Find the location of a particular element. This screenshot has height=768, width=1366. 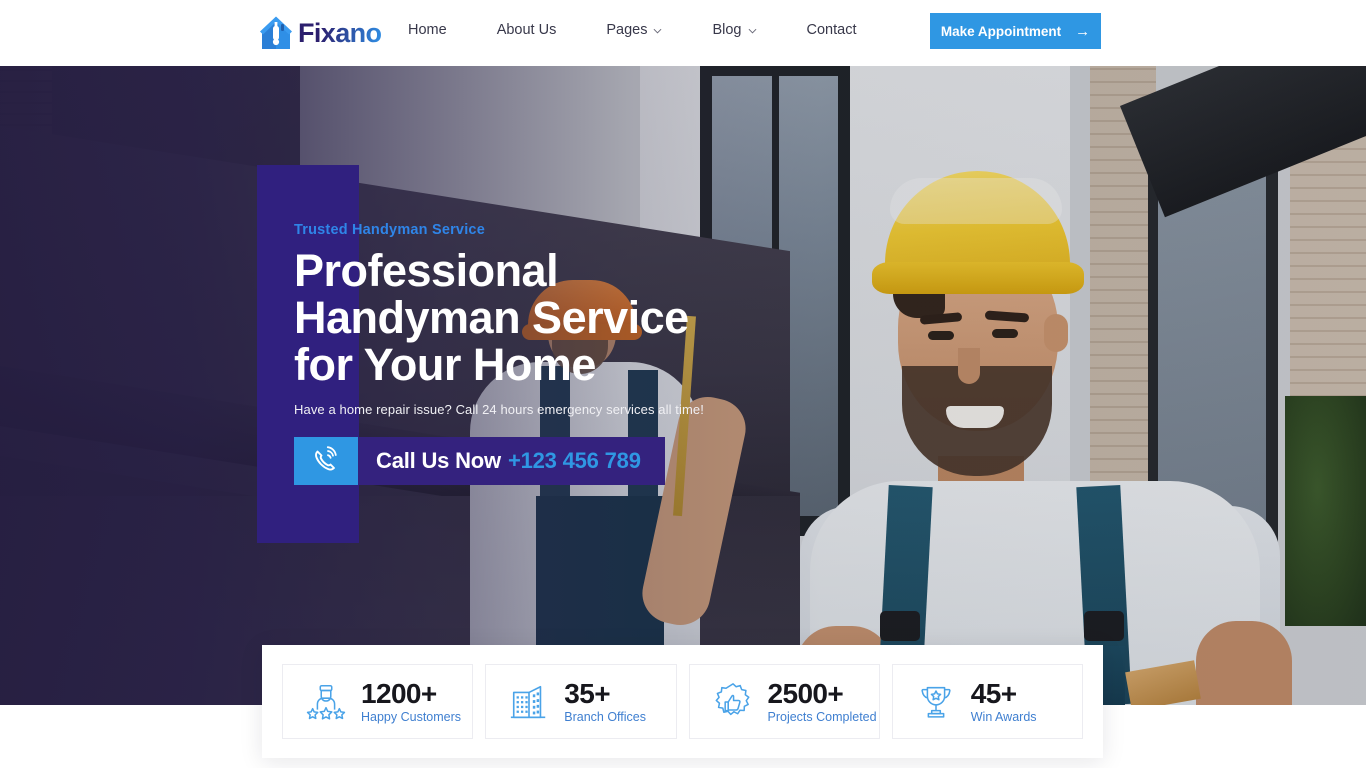

cta-label: Make Appointment is located at coordinates (1001, 31).